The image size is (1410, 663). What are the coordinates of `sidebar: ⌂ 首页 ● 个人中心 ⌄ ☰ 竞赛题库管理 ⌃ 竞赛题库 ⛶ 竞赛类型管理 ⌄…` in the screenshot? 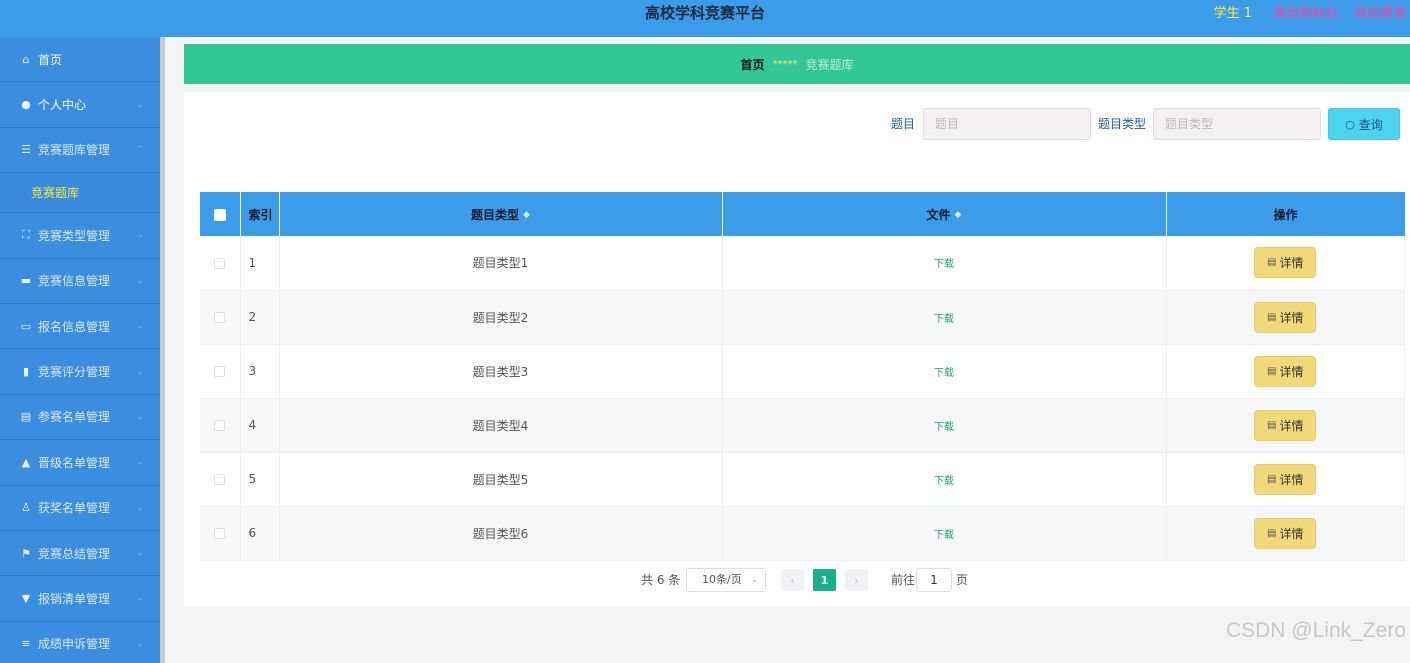 It's located at (80, 350).